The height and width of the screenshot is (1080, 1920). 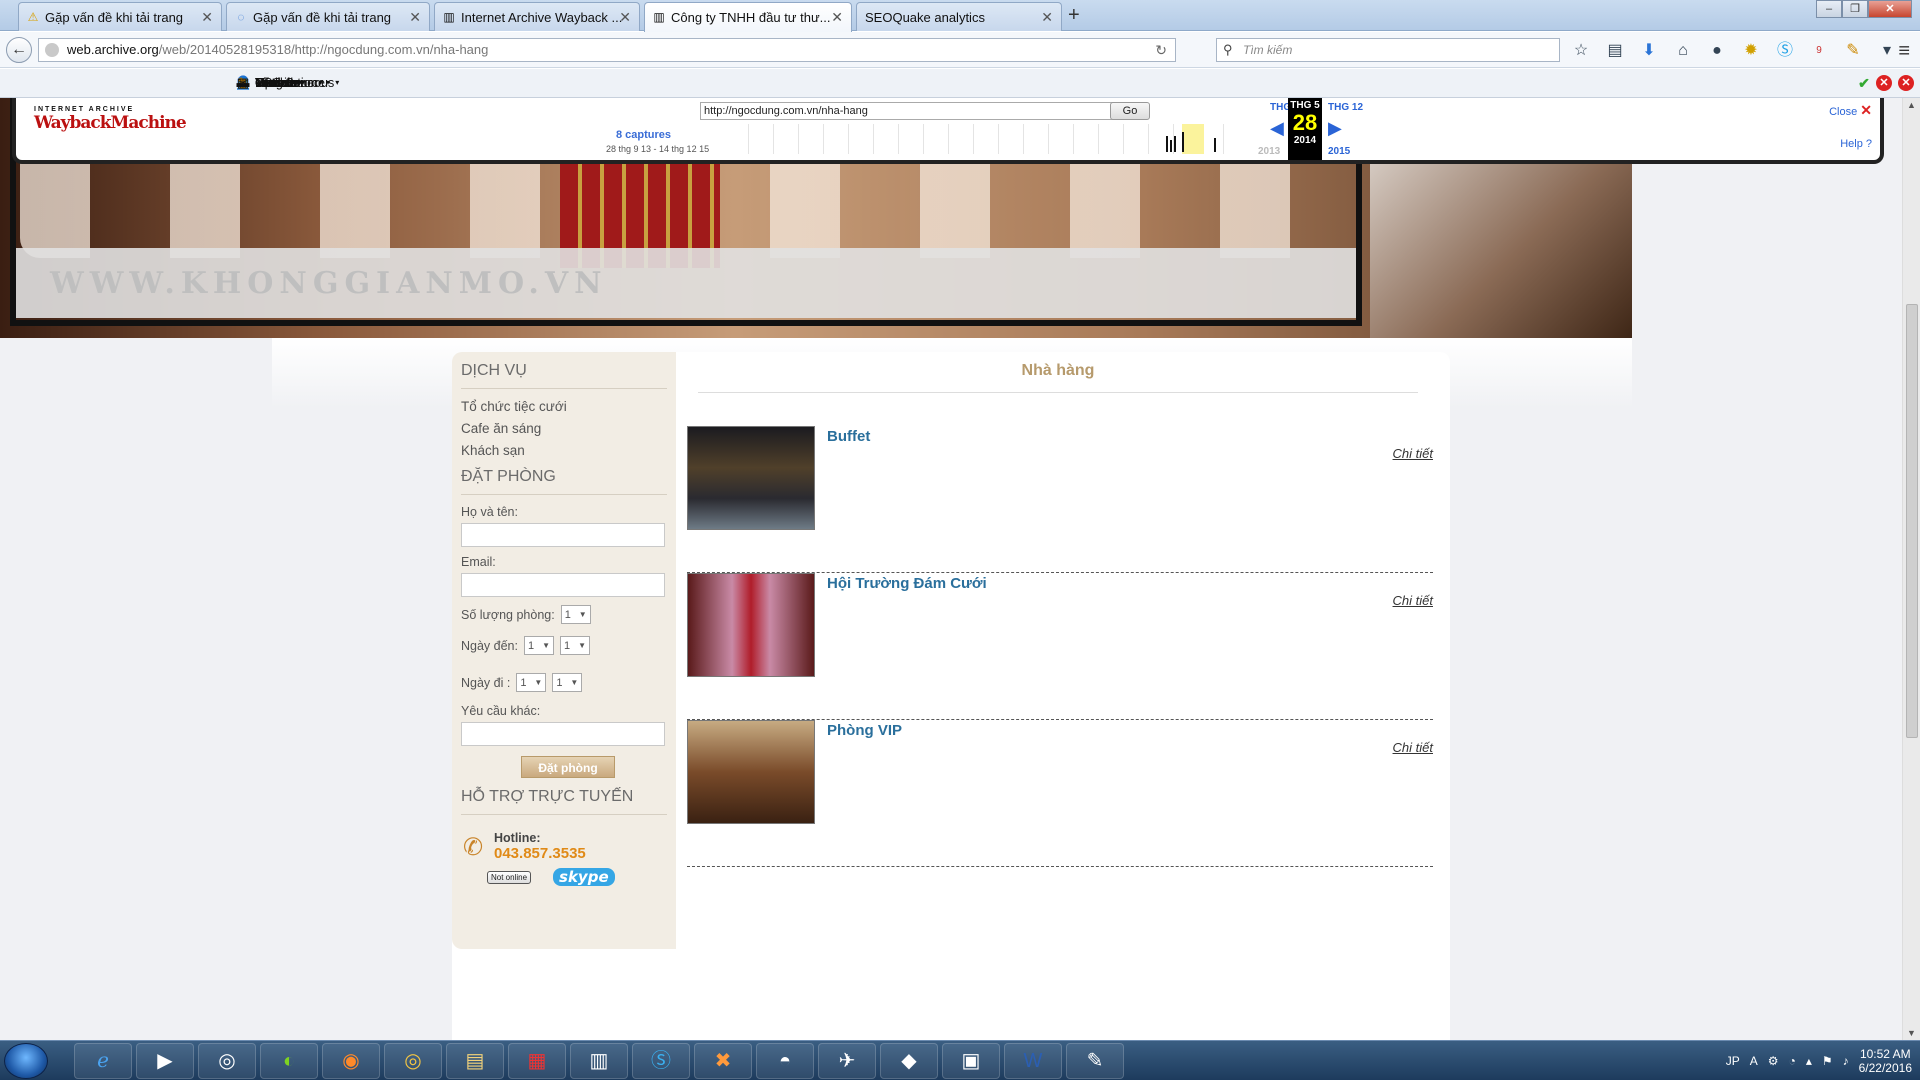 I want to click on close-toolbar-icon: ✕, so click(x=1906, y=83).